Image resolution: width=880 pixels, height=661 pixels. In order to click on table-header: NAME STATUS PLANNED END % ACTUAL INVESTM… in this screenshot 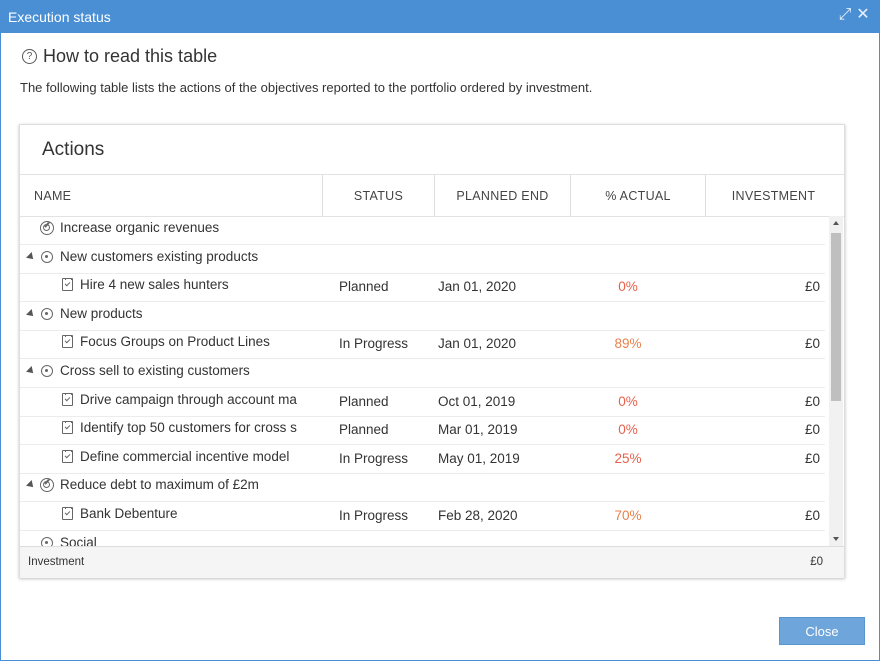, I will do `click(432, 195)`.